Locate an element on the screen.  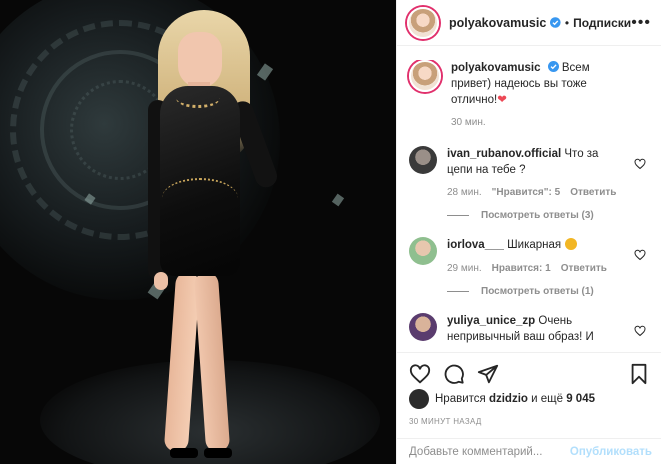
author-avatar is located at coordinates (423, 22).